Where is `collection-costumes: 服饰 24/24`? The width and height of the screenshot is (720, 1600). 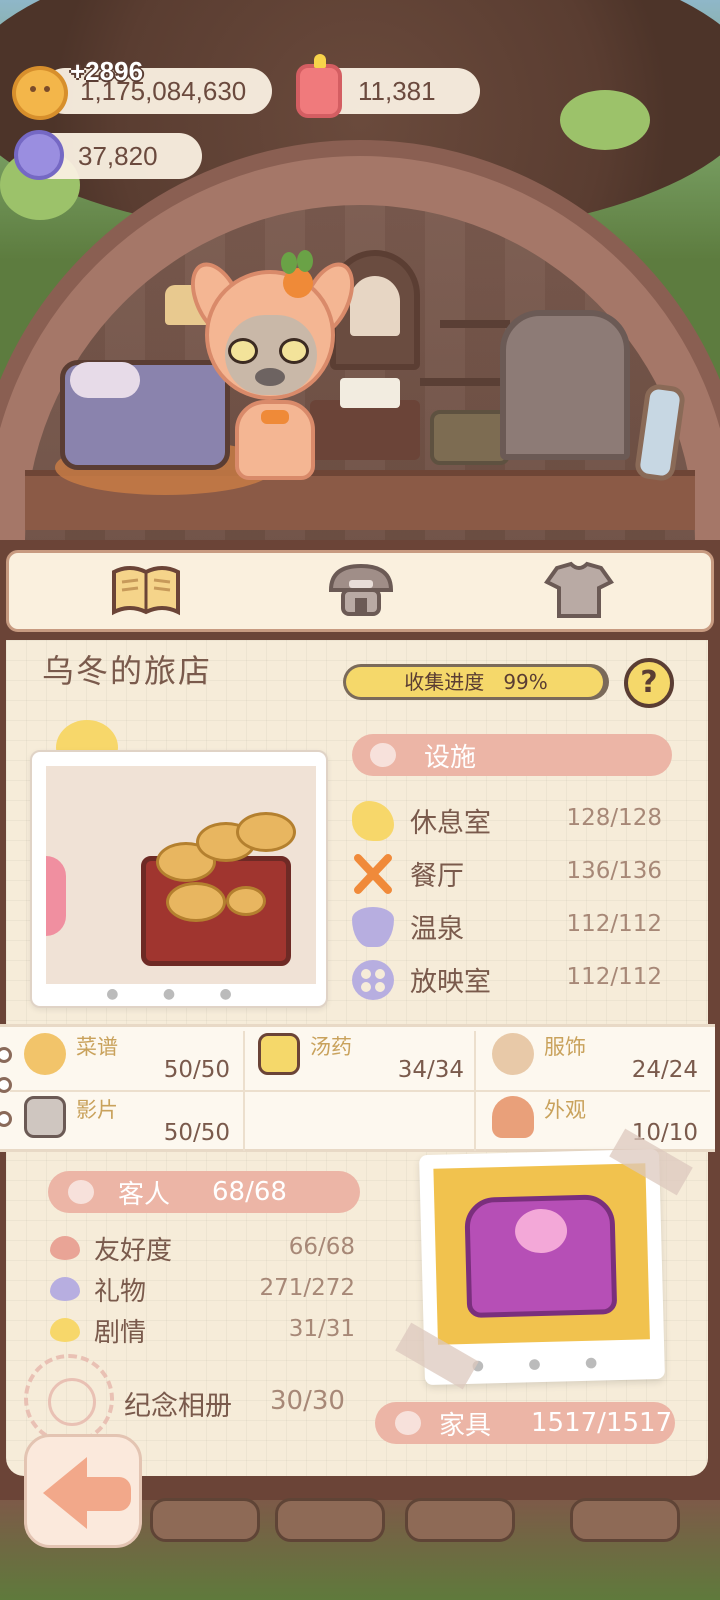 collection-costumes: 服饰 24/24 is located at coordinates (591, 1058).